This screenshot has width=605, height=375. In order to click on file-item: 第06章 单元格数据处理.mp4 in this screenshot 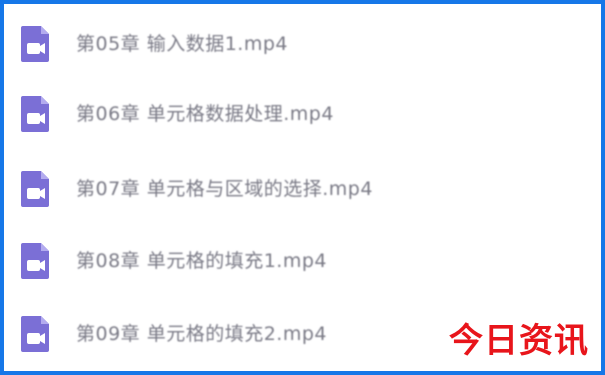, I will do `click(302, 114)`.